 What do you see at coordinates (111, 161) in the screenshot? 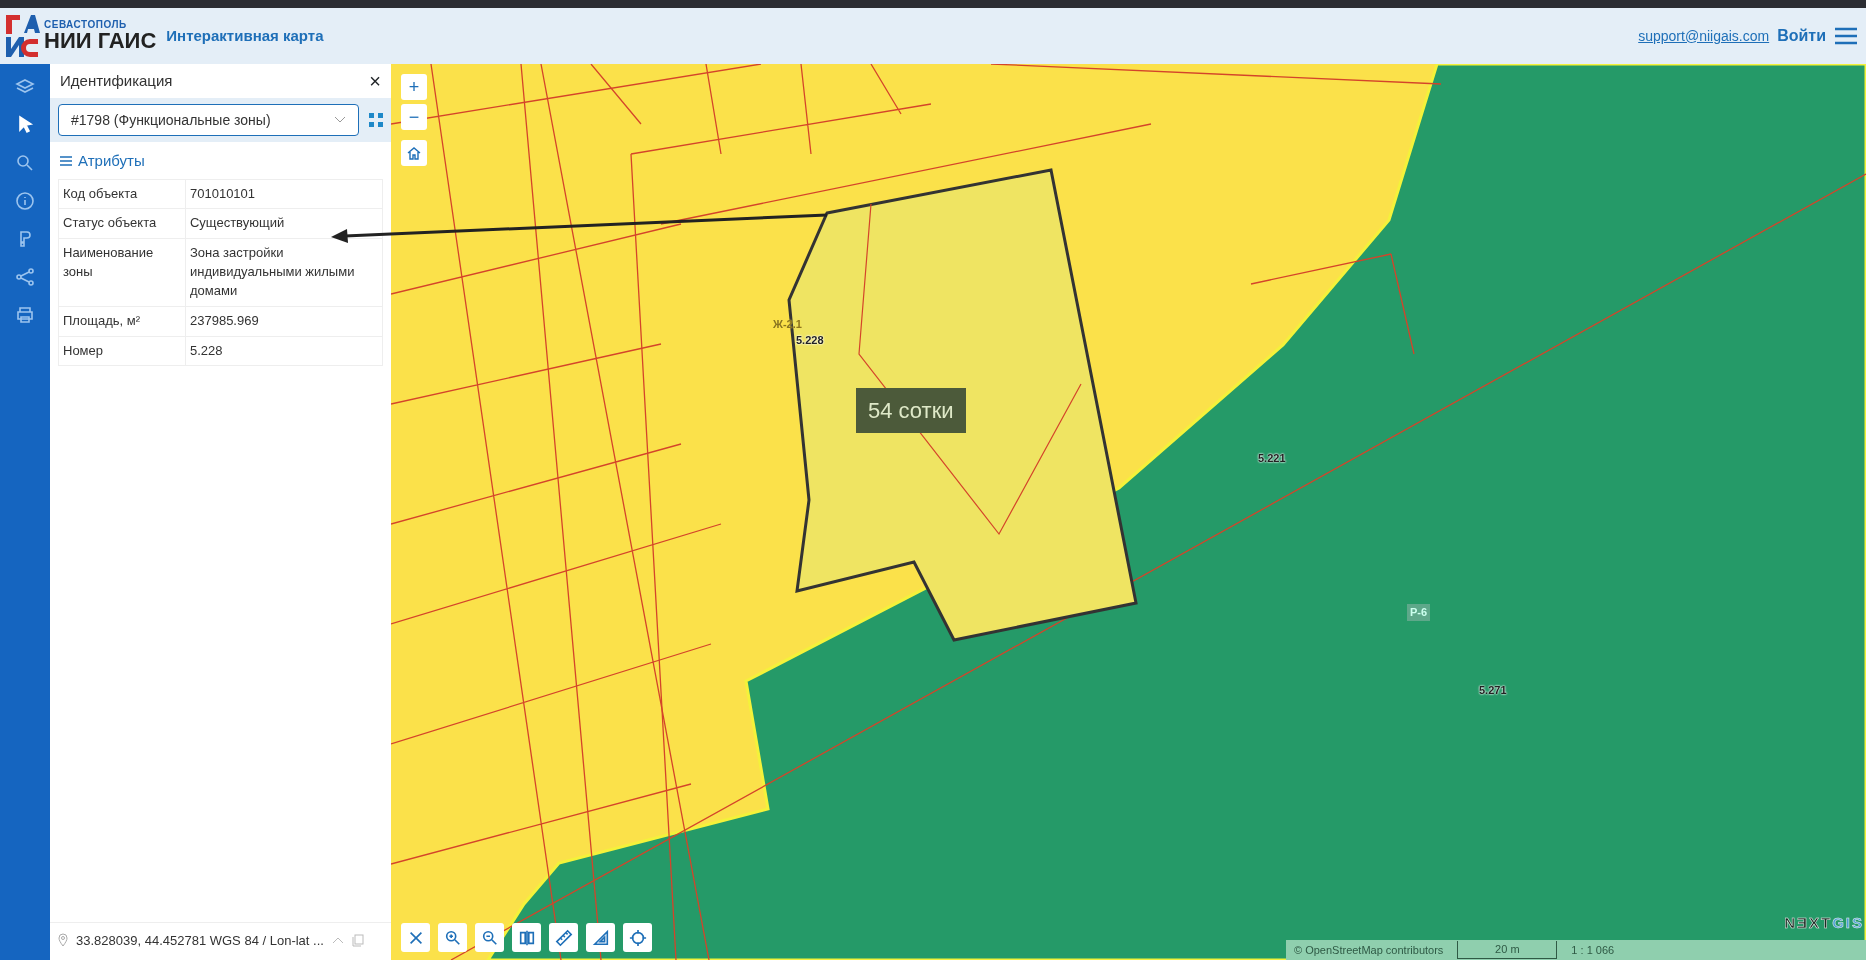
I see `section-title: Атрибуты` at bounding box center [111, 161].